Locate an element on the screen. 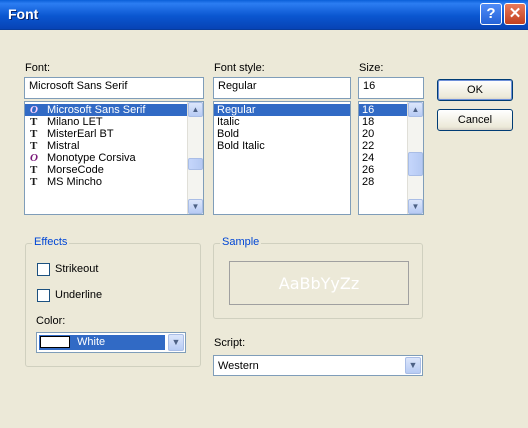 This screenshot has width=528, height=428. size-item: 16 is located at coordinates (383, 110).